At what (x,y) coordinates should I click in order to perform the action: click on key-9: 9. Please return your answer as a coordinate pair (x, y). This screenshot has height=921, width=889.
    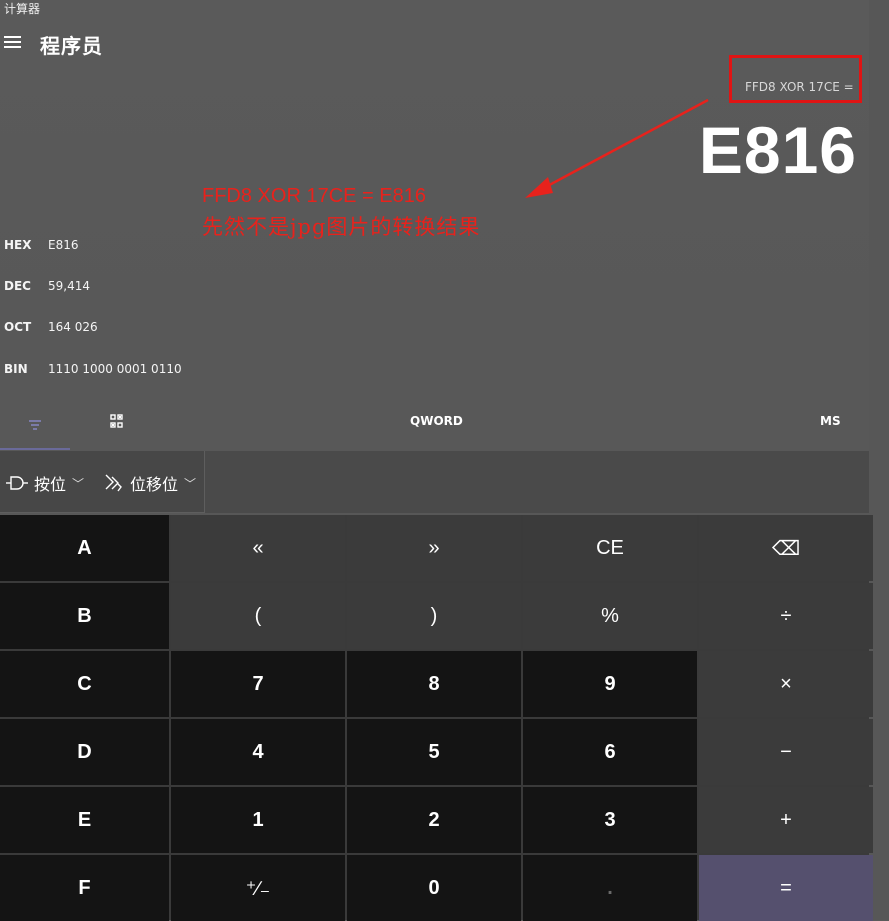
    Looking at the image, I should click on (610, 684).